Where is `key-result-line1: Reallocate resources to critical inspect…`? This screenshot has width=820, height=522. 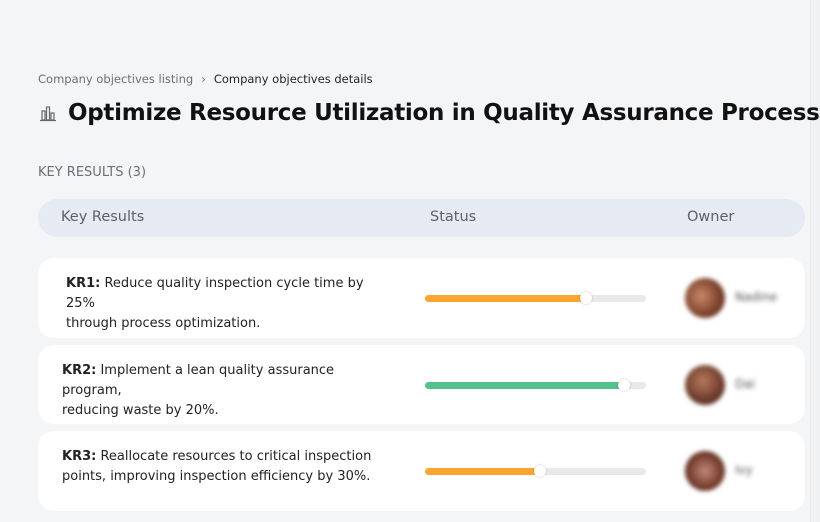
key-result-line1: Reallocate resources to critical inspect… is located at coordinates (236, 456).